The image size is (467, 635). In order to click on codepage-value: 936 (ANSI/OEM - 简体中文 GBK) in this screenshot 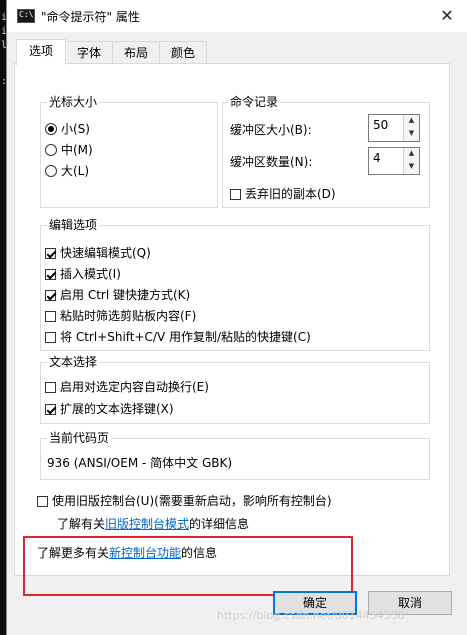, I will do `click(140, 463)`.